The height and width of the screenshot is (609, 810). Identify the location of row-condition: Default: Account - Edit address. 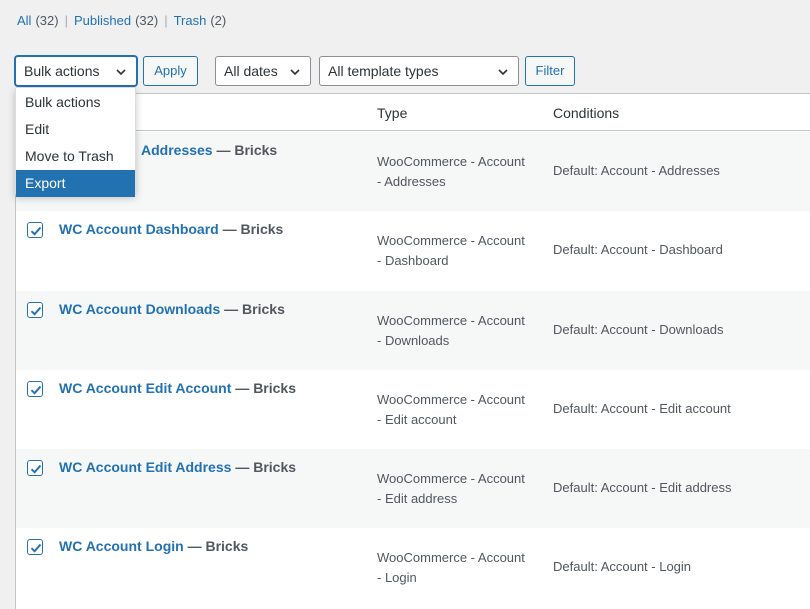
(642, 487).